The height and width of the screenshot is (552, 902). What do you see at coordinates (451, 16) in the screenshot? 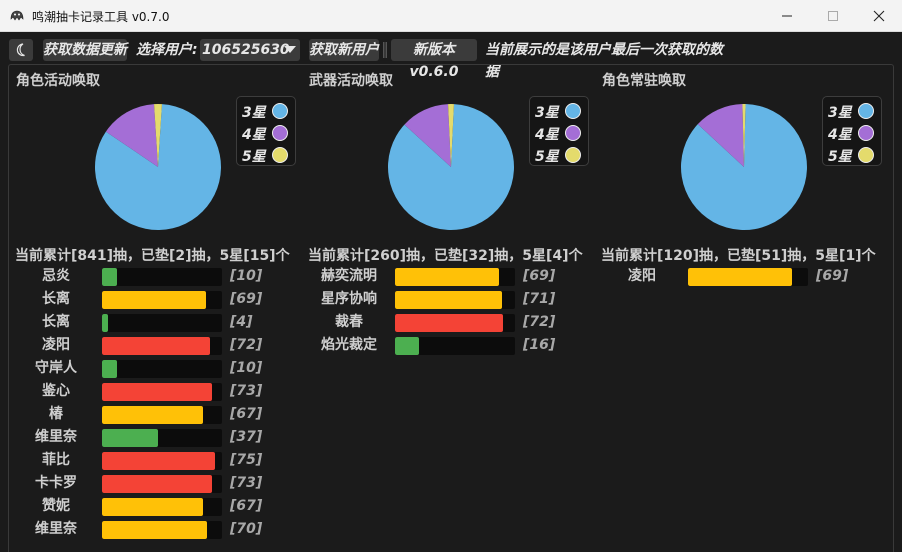
I see `title-bar: 鸣潮抽卡记录工具 v0.7.0` at bounding box center [451, 16].